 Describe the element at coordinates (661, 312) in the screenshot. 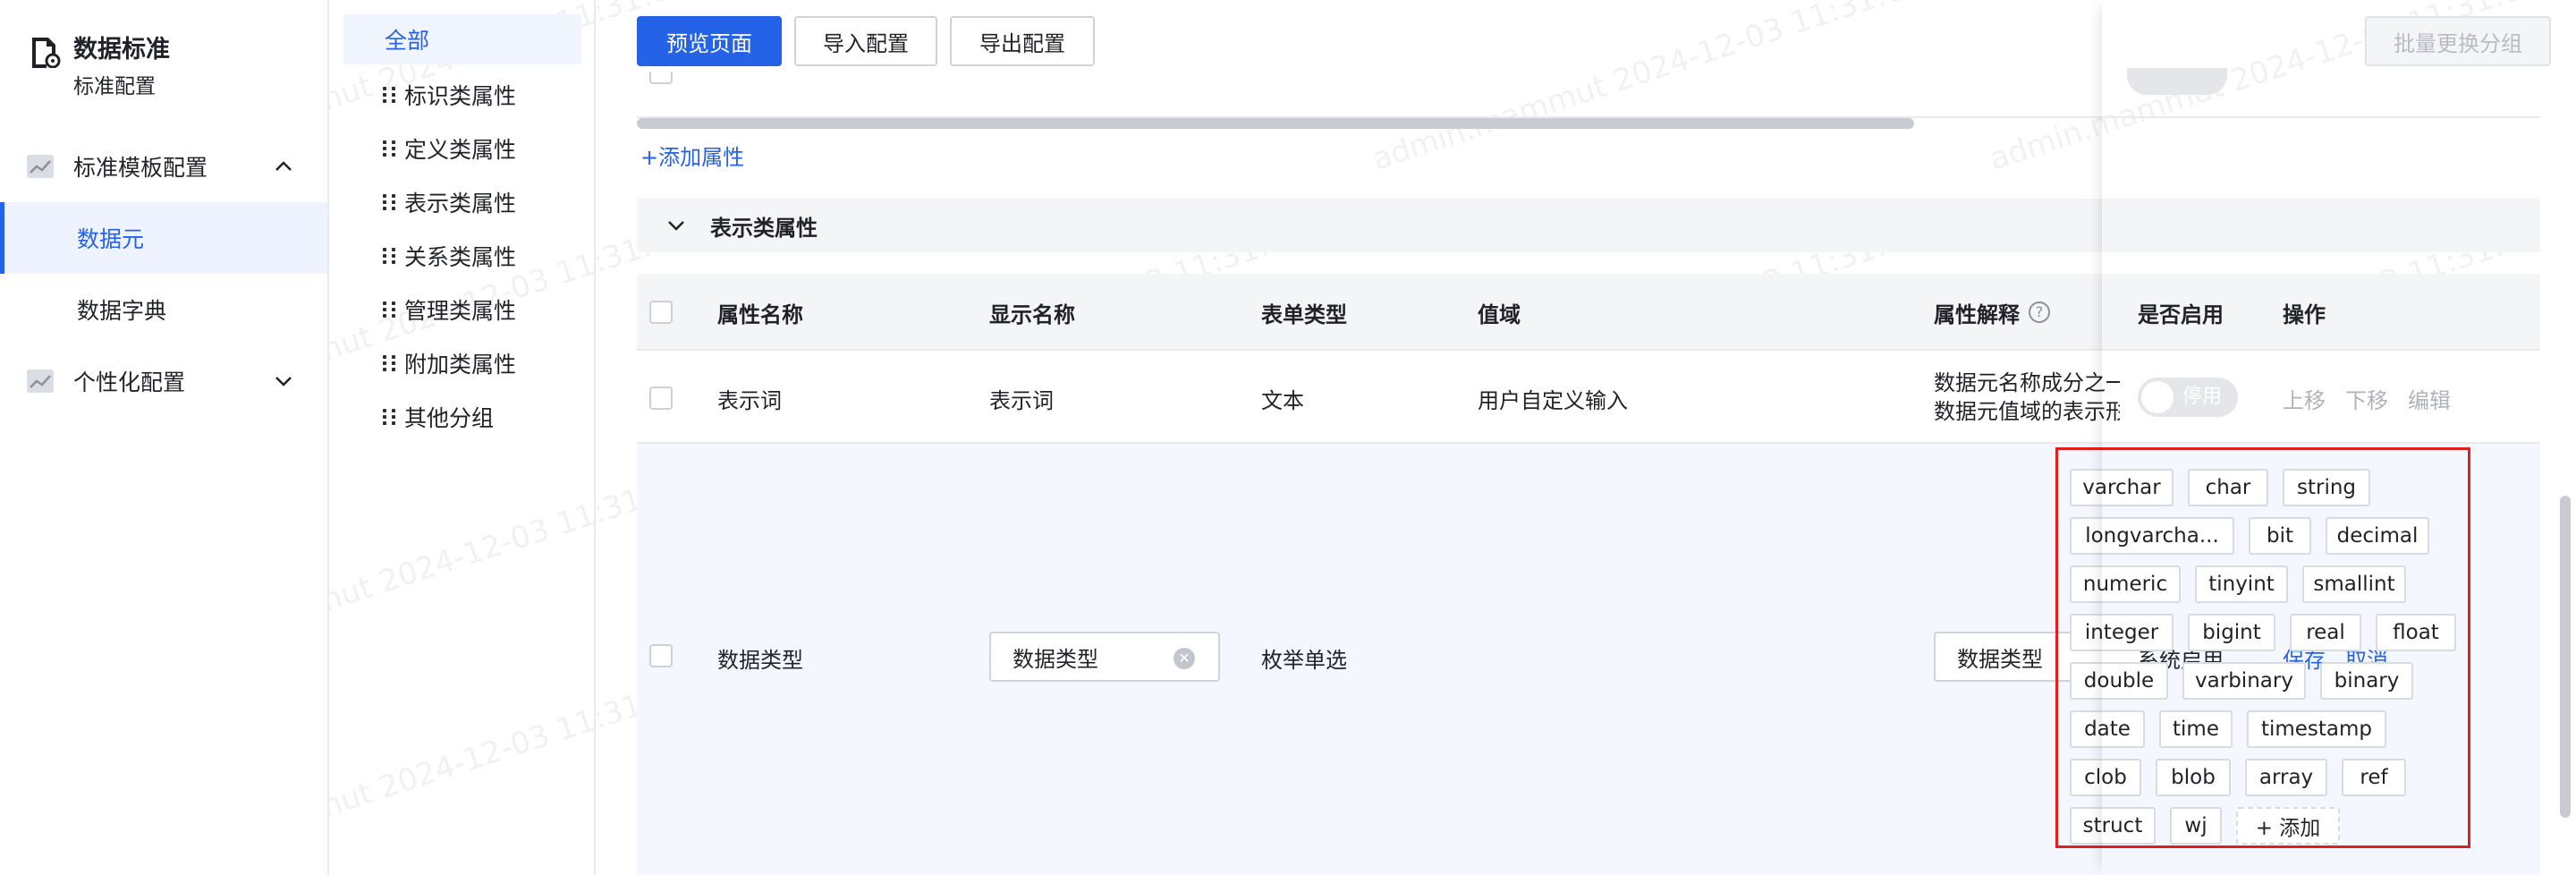

I see `select-all-checkbox` at that location.